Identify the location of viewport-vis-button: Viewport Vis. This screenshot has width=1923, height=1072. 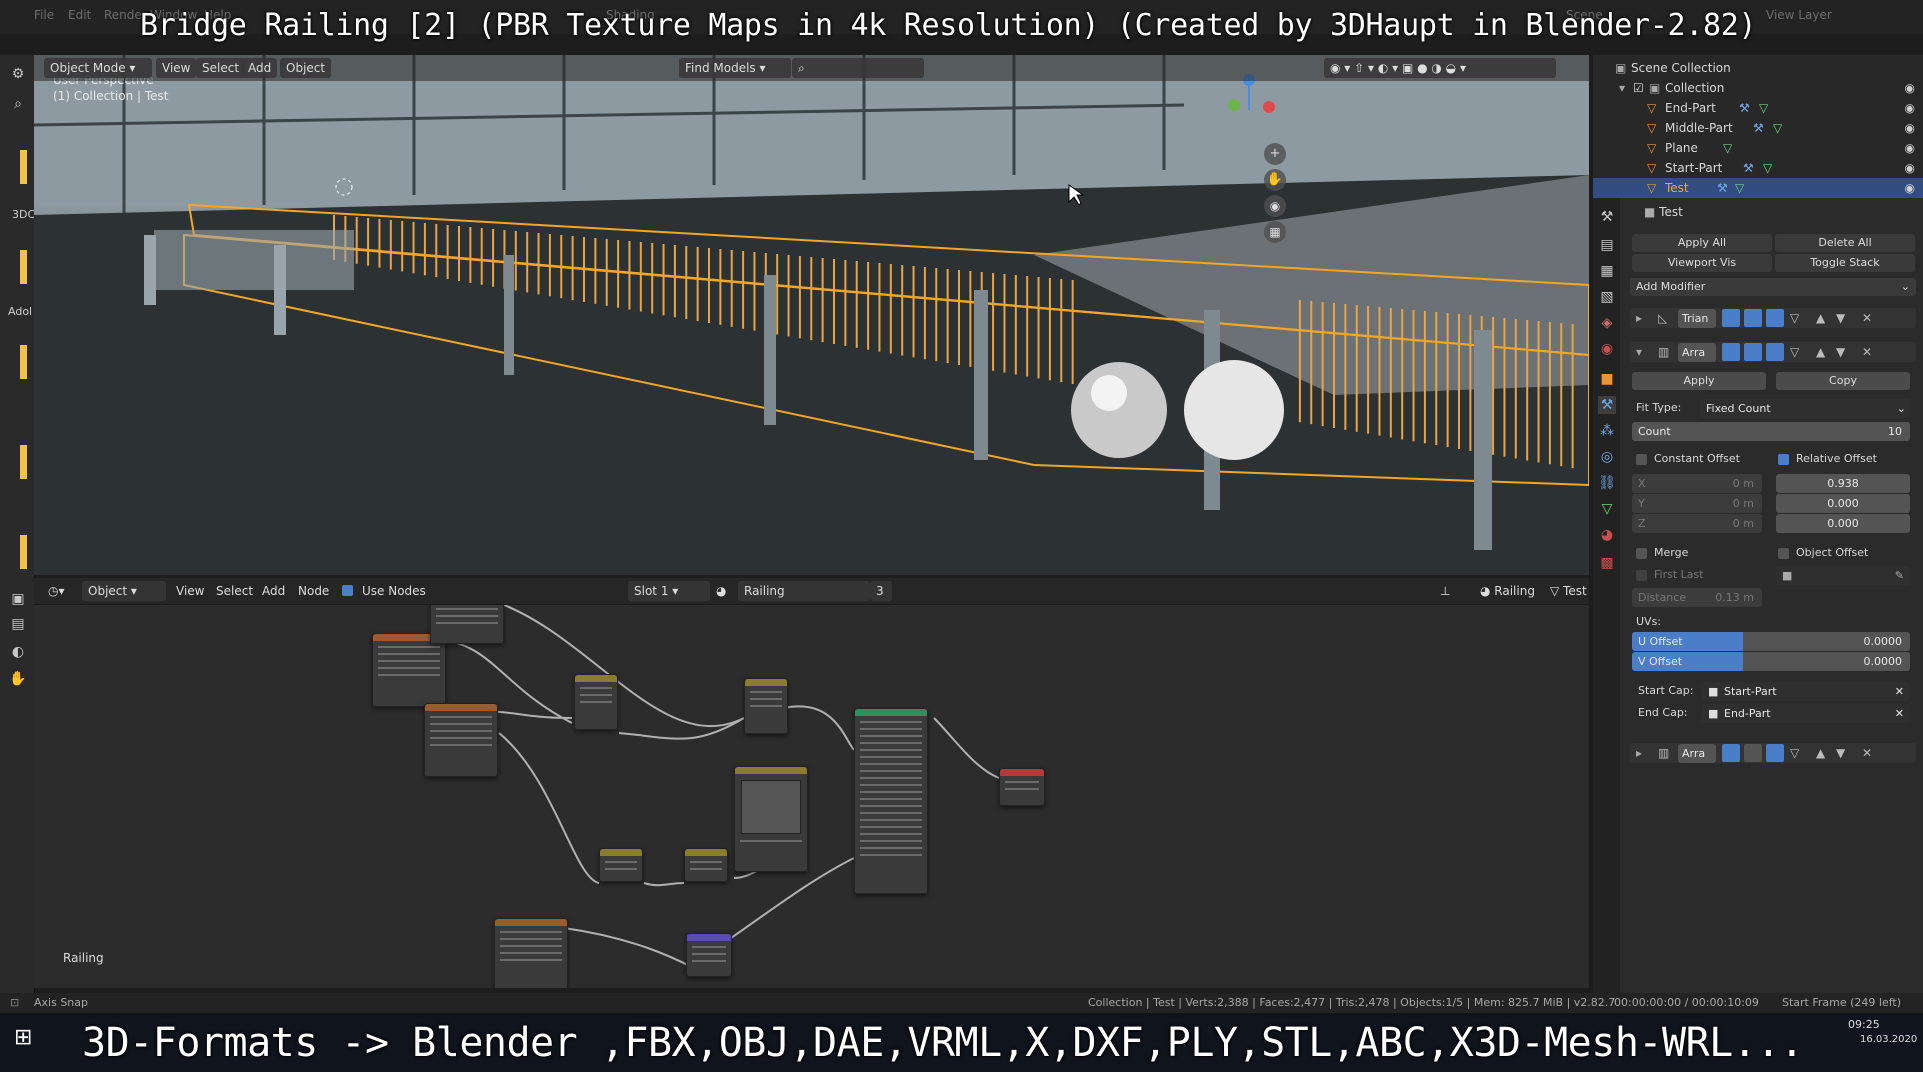
(1702, 263).